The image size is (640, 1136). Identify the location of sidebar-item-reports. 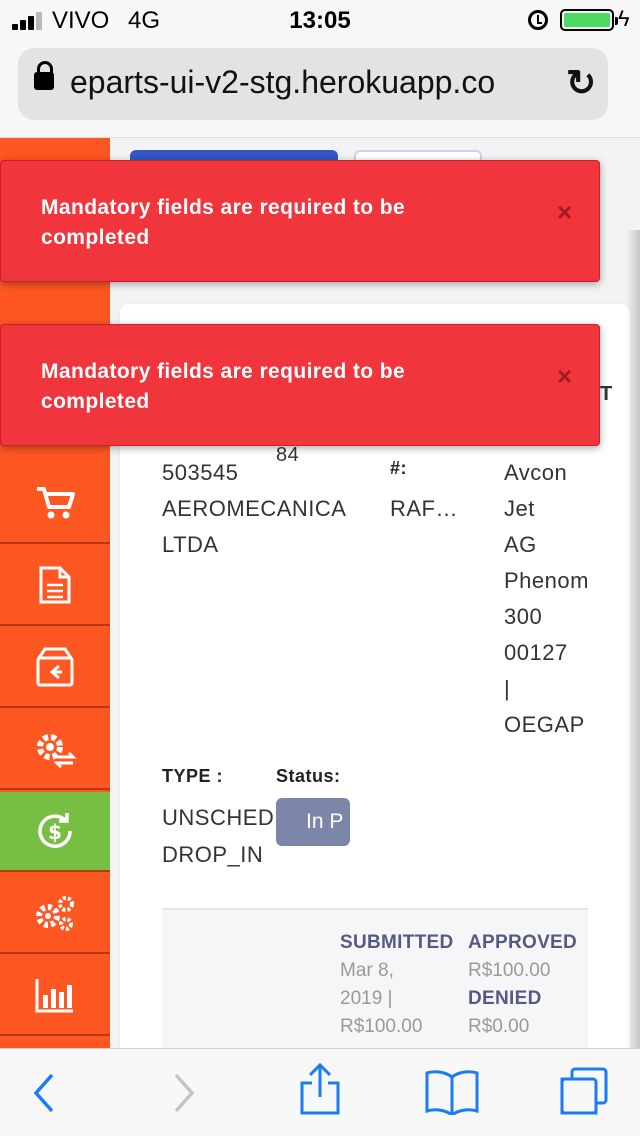
(55, 996).